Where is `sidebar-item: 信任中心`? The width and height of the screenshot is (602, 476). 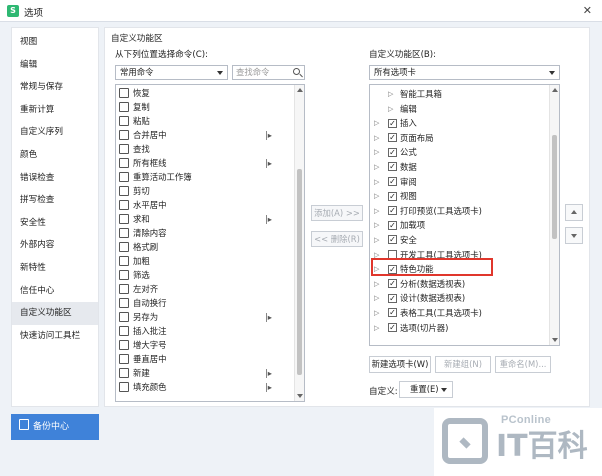 sidebar-item: 信任中心 is located at coordinates (55, 291).